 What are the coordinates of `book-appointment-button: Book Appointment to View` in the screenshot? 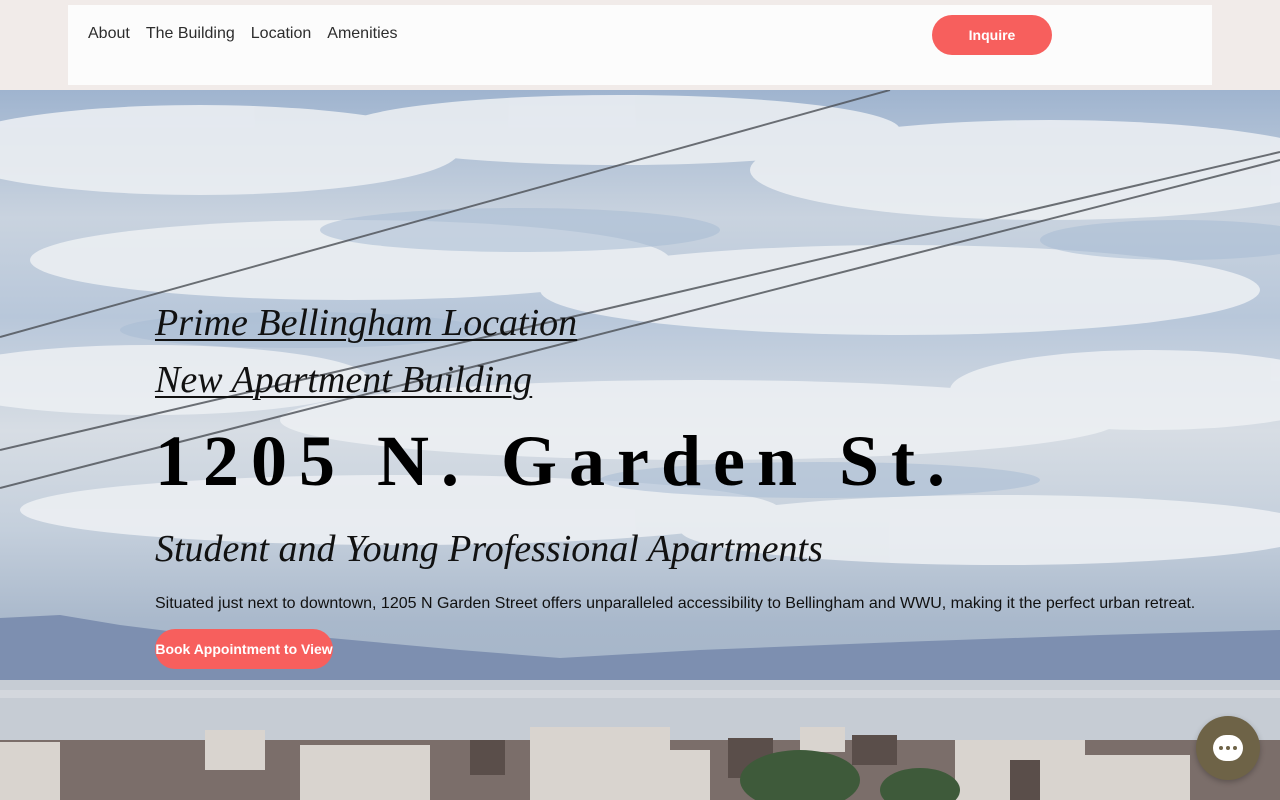 It's located at (244, 649).